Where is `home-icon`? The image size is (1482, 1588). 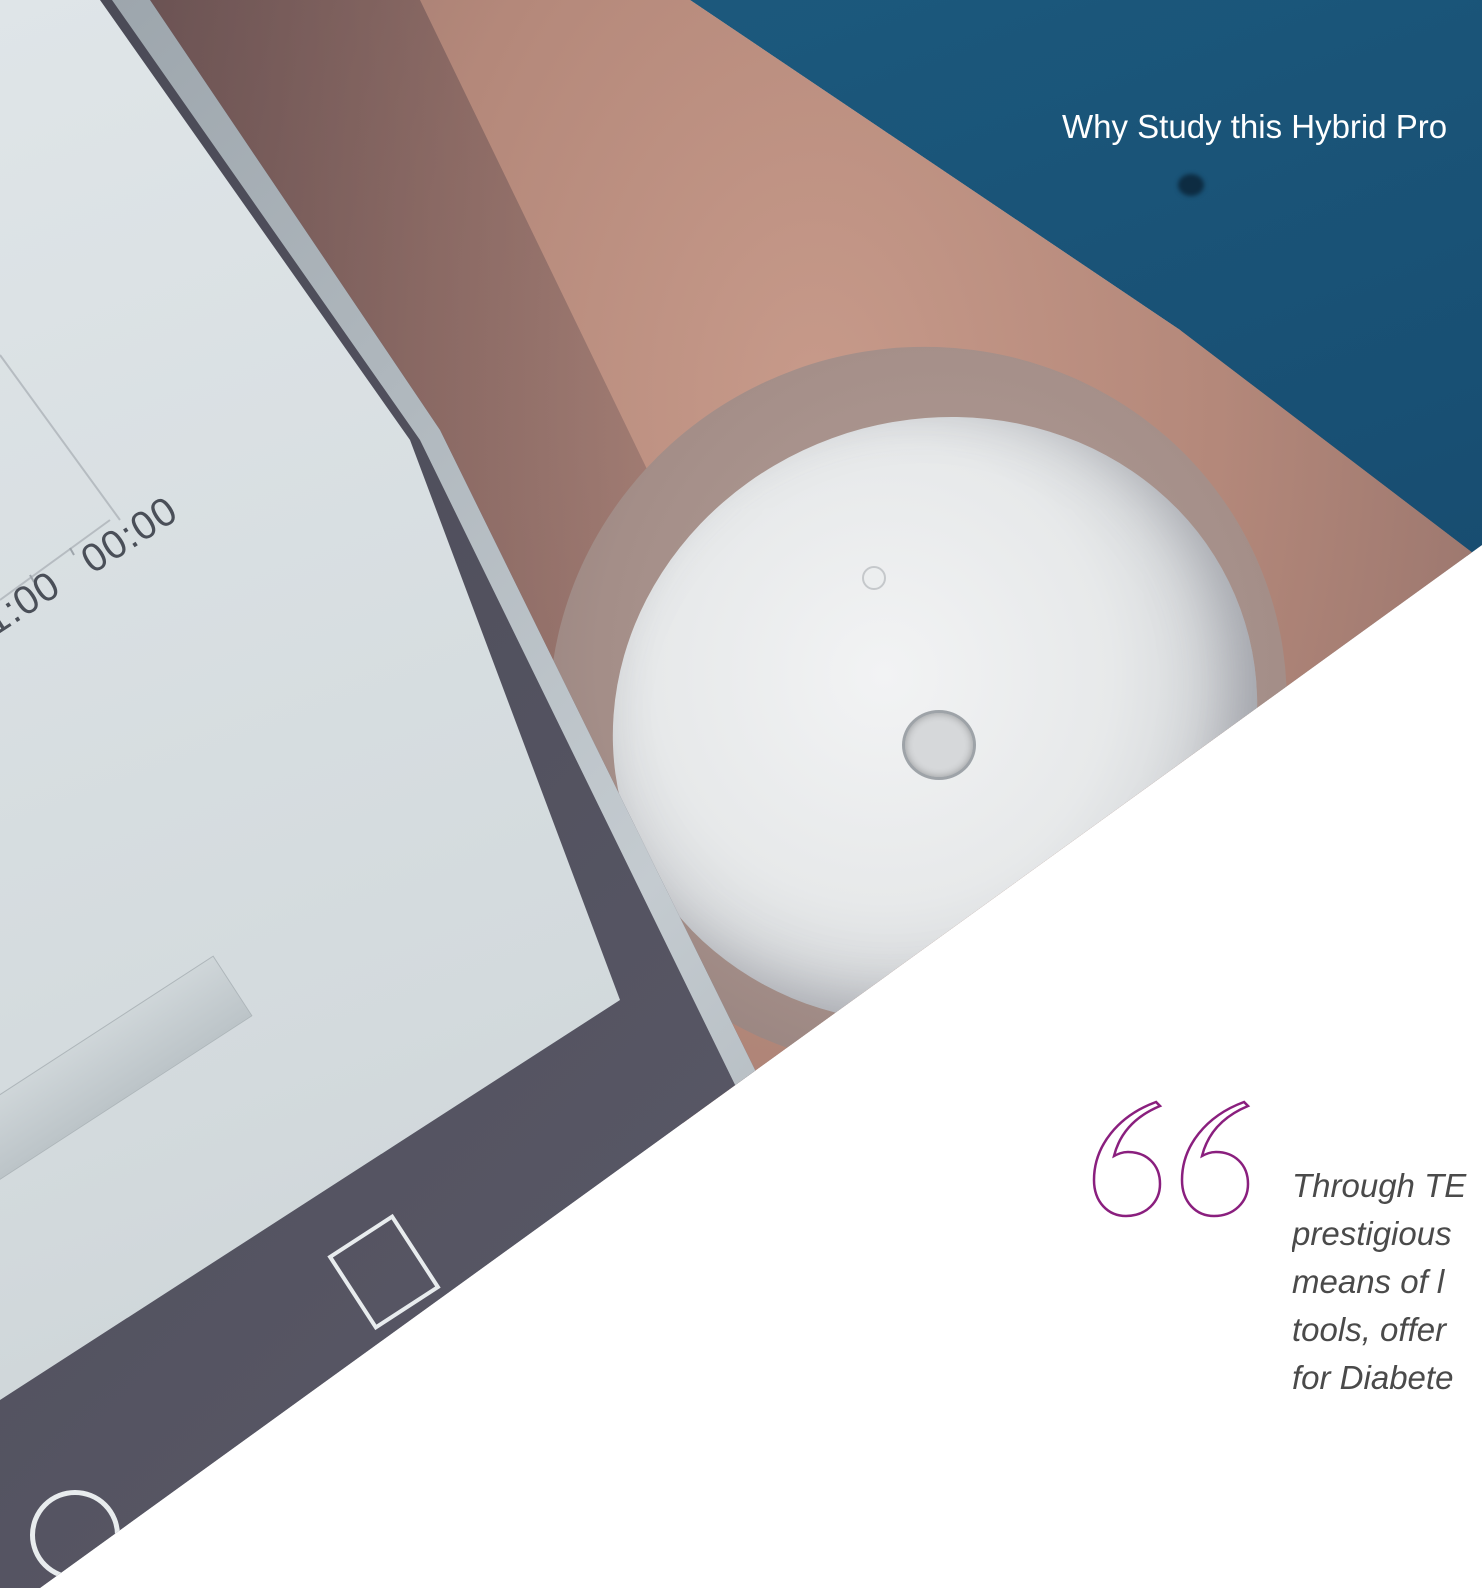
home-icon is located at coordinates (75, 1535).